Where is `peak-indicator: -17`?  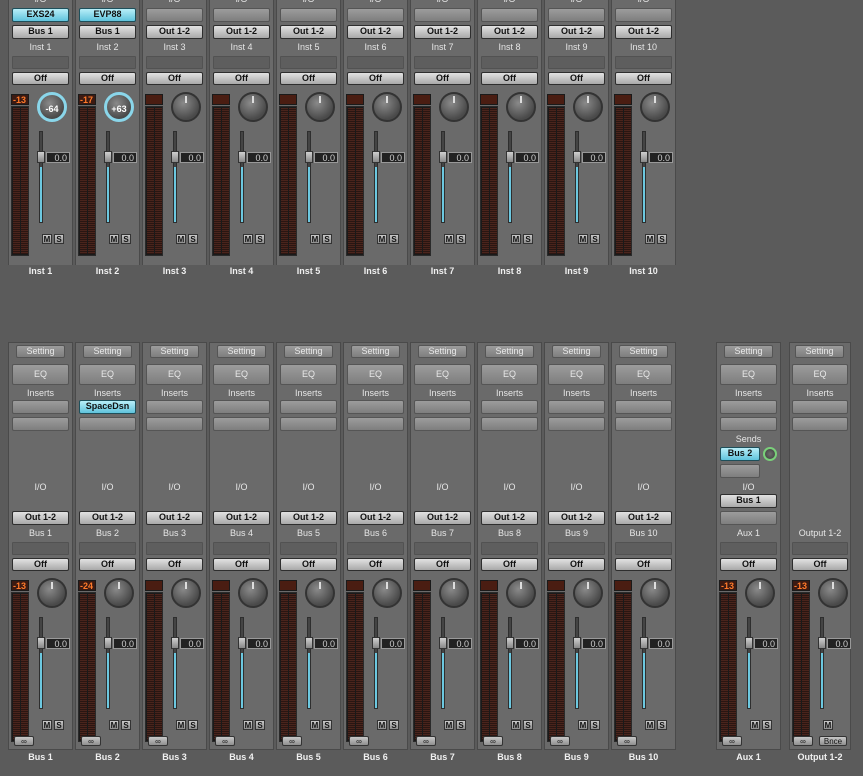 peak-indicator: -17 is located at coordinates (87, 99).